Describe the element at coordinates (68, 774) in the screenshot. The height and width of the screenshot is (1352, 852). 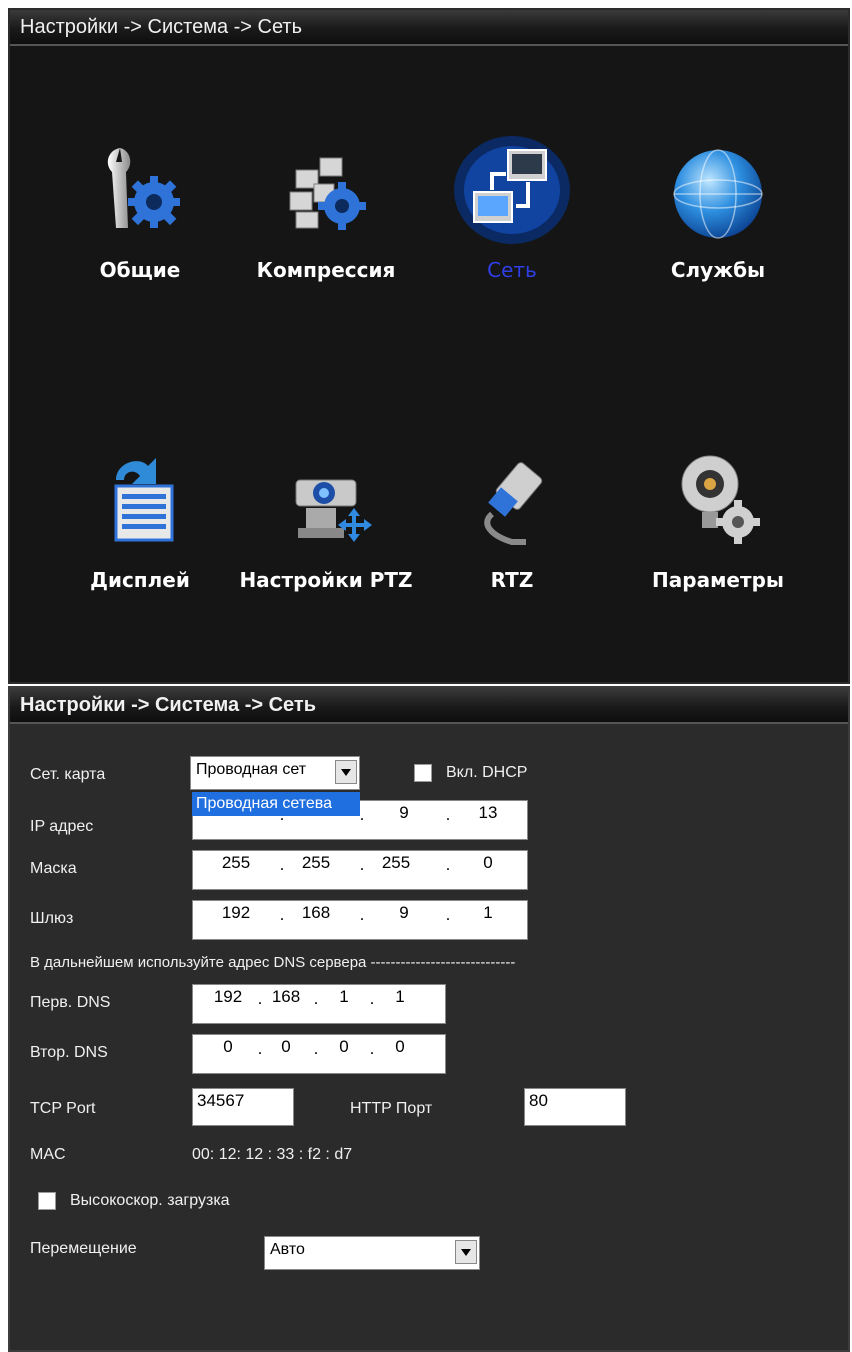
I see `net-card-label: Сет. карта` at that location.